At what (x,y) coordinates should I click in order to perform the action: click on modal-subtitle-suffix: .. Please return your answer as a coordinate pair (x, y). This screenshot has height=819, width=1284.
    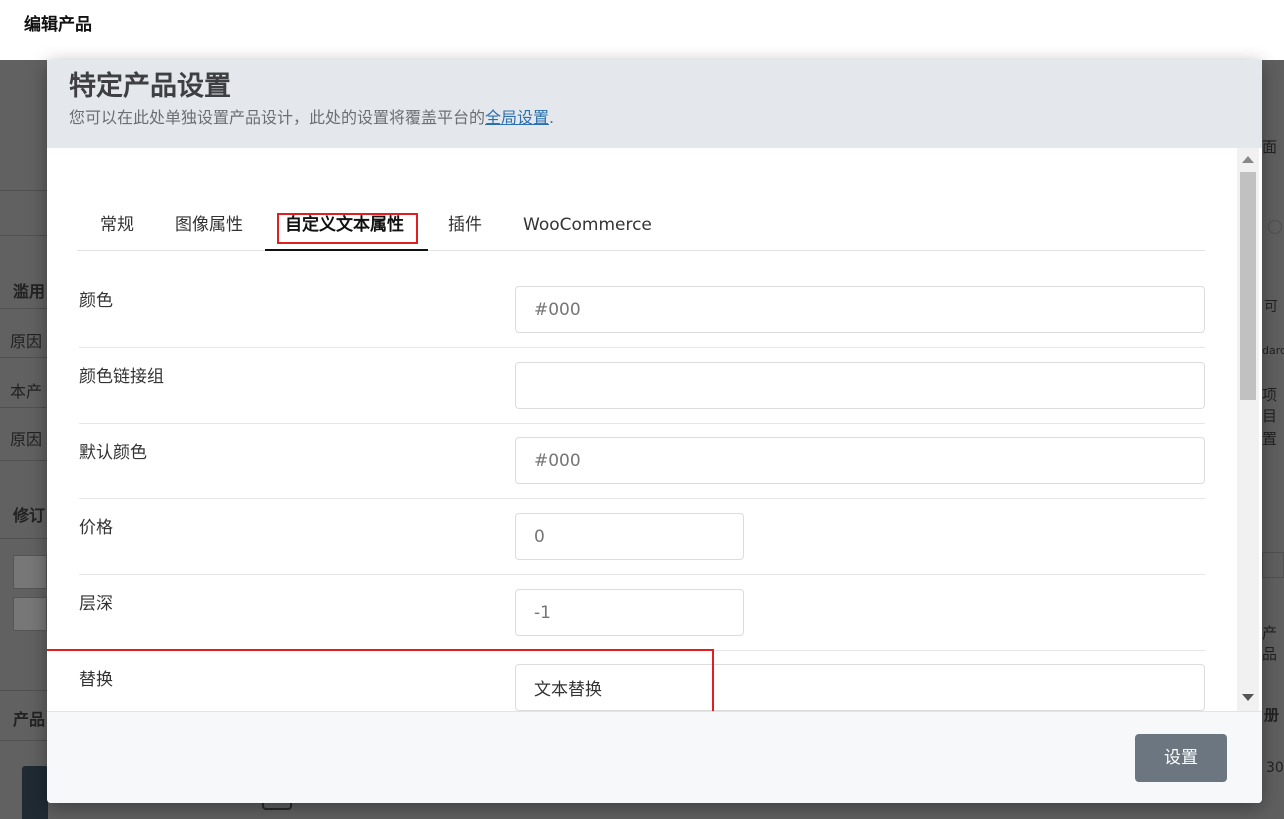
    Looking at the image, I should click on (552, 117).